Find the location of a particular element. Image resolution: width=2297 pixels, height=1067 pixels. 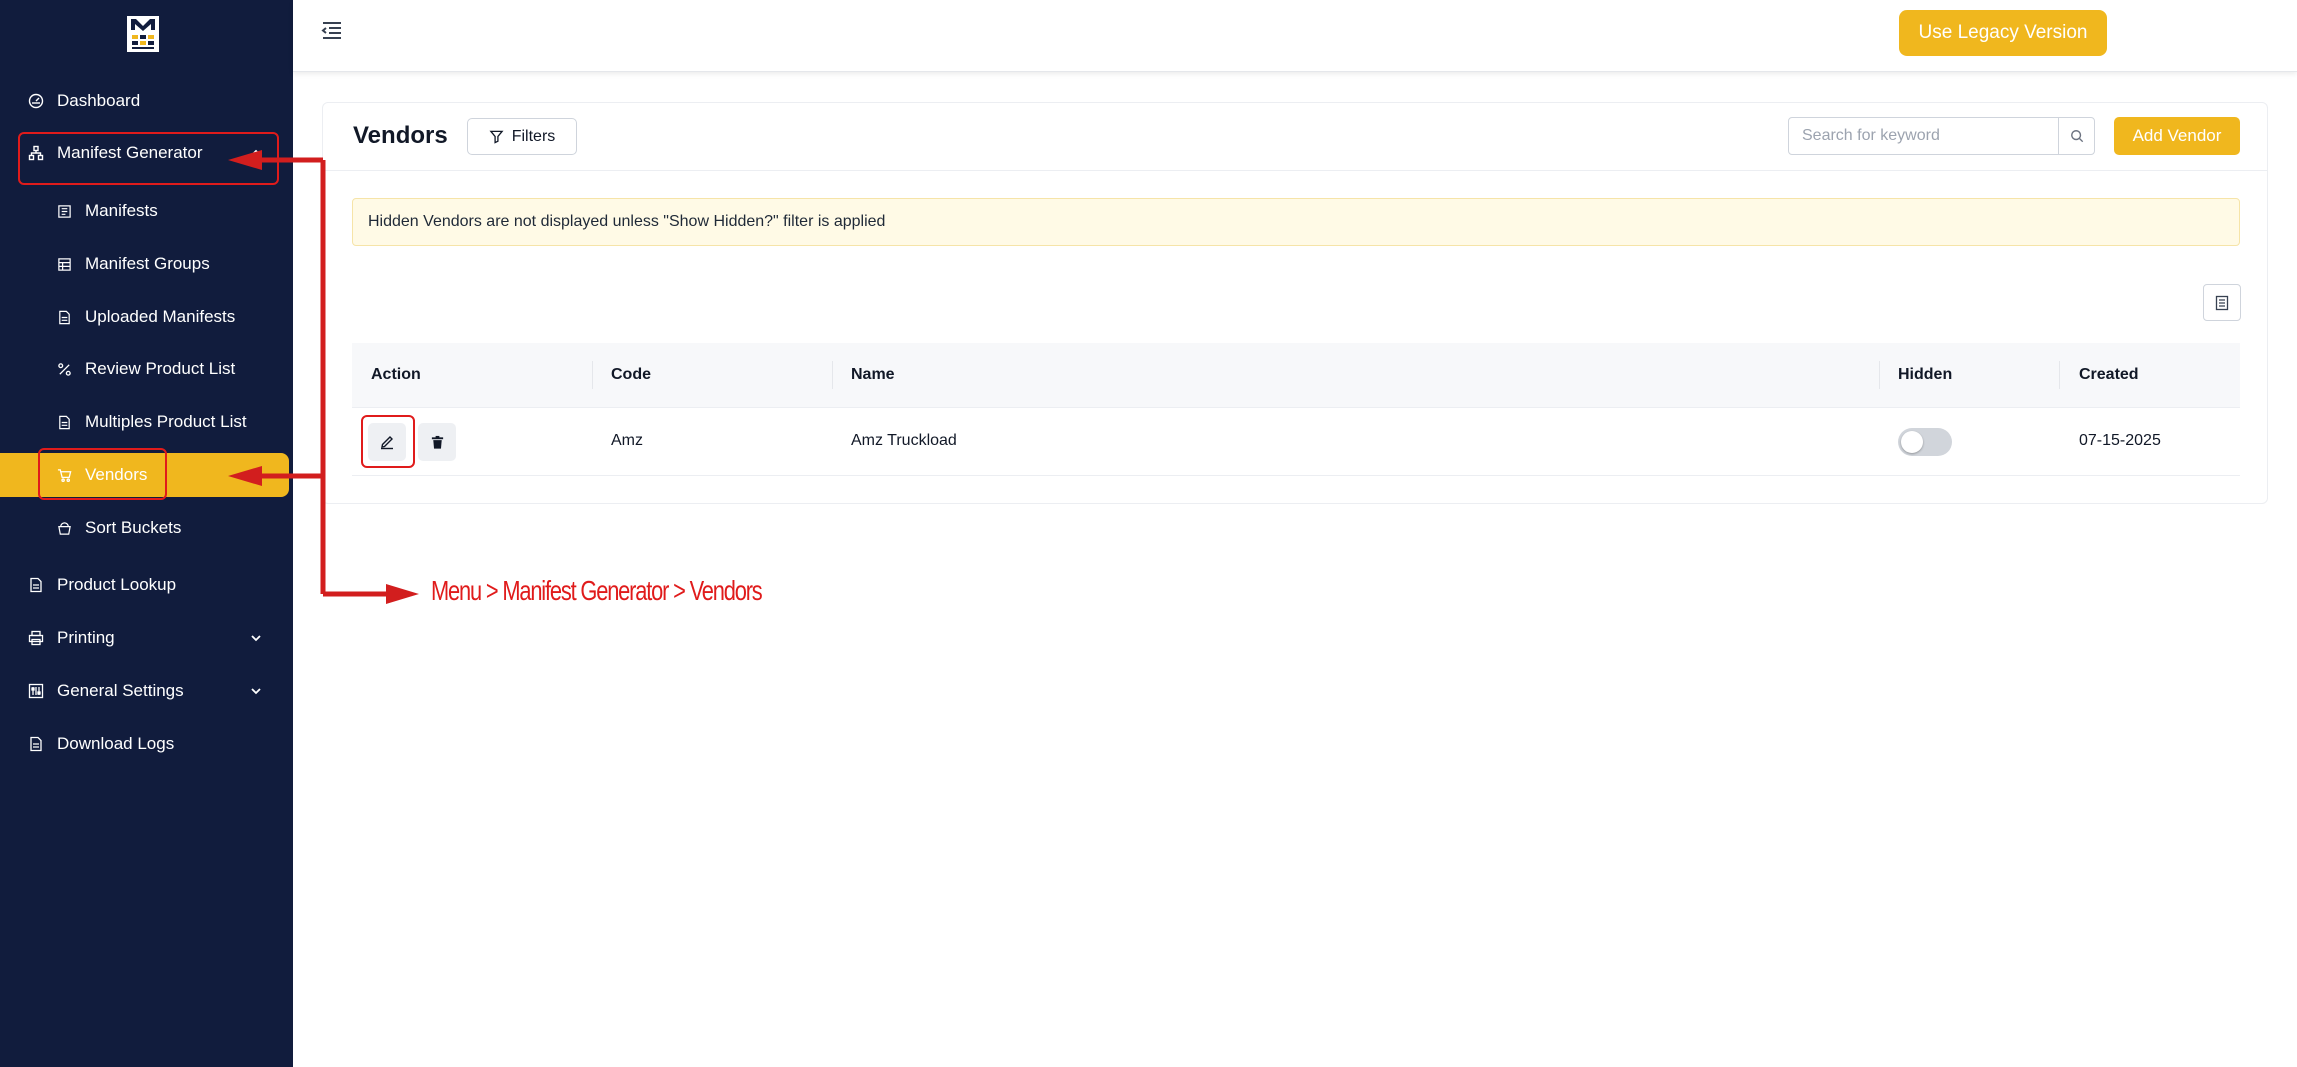

sidebar-item-label: General Settings is located at coordinates (120, 690).